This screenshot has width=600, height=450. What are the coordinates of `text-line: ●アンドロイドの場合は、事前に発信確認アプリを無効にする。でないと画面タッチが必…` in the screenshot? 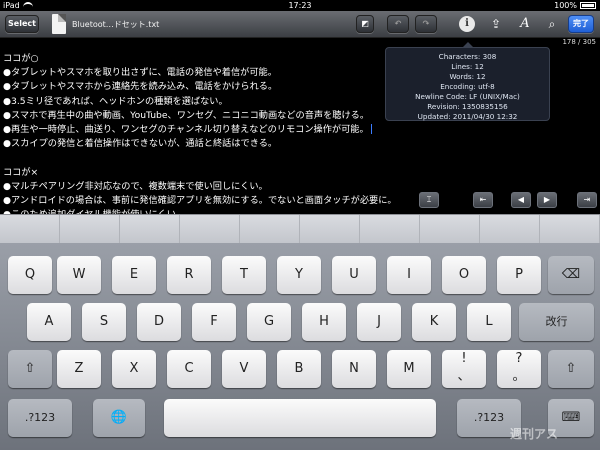 It's located at (300, 201).